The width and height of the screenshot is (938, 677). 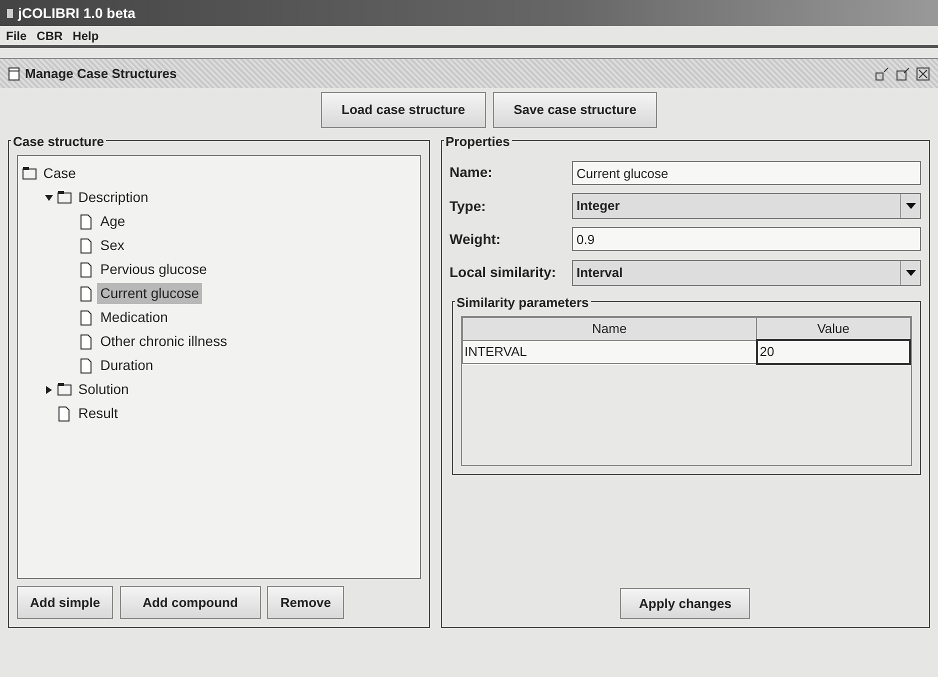 I want to click on field-label: Name:, so click(x=472, y=172).